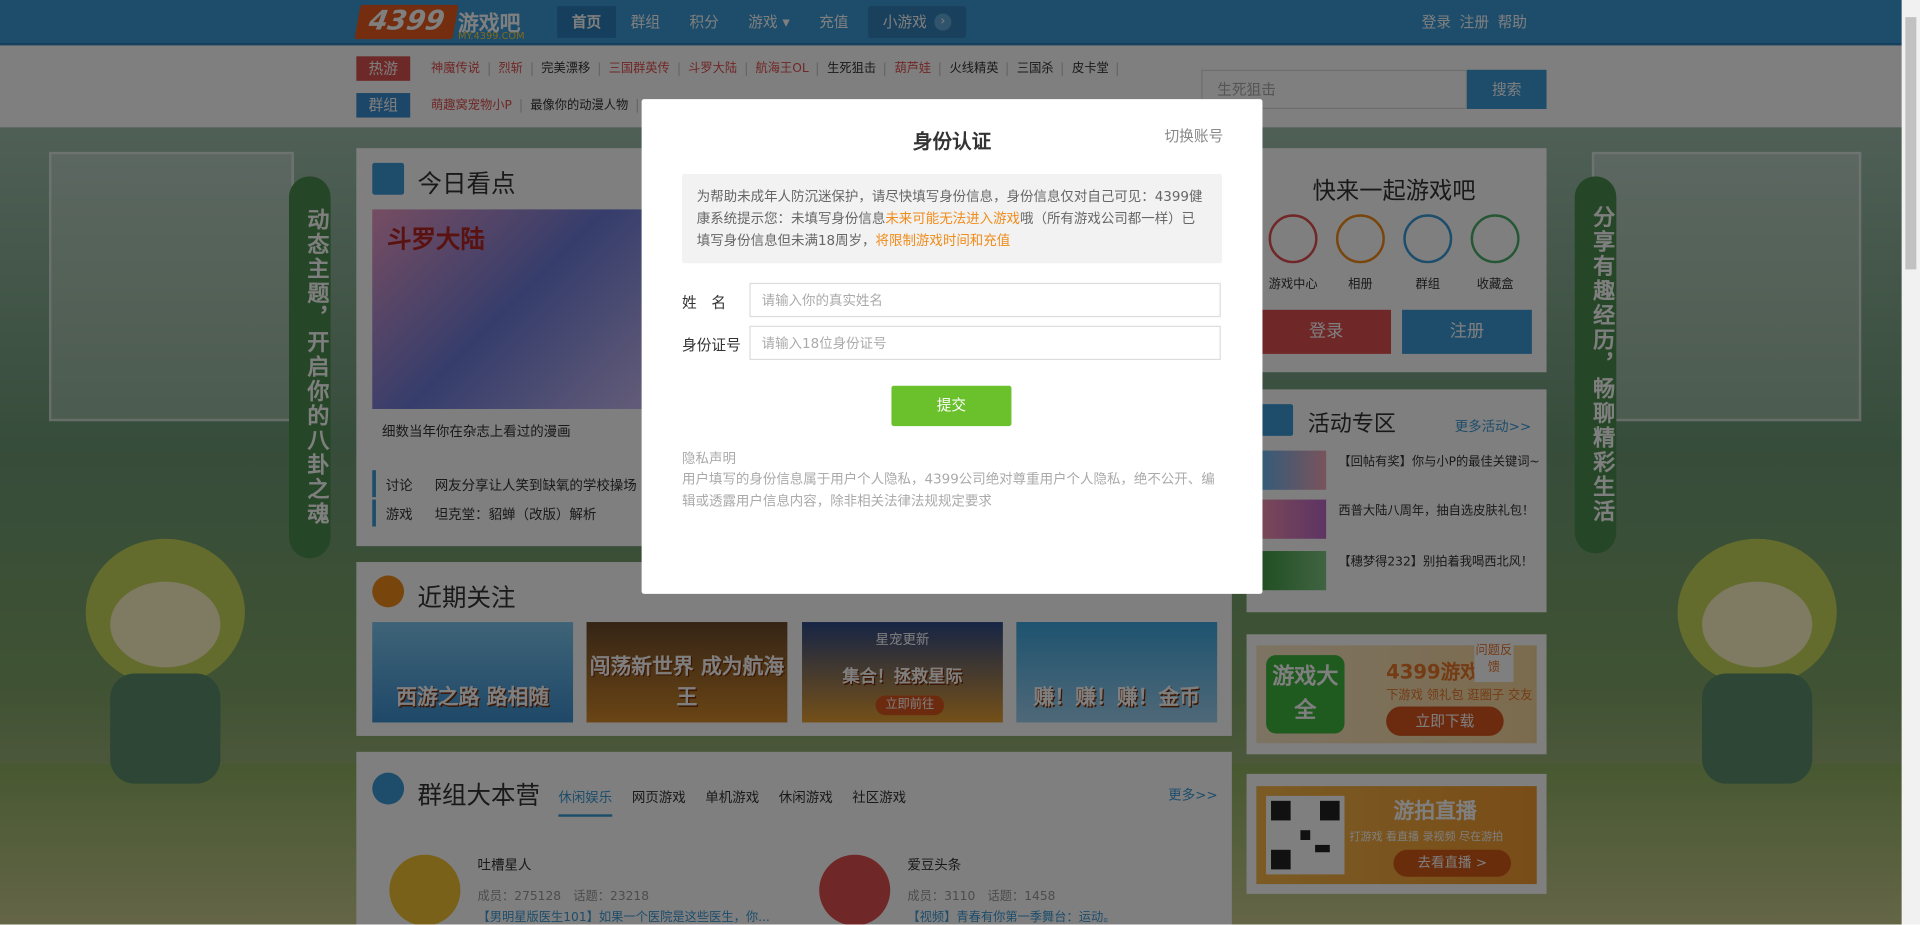  What do you see at coordinates (1910, 462) in the screenshot?
I see `page-scrollbar` at bounding box center [1910, 462].